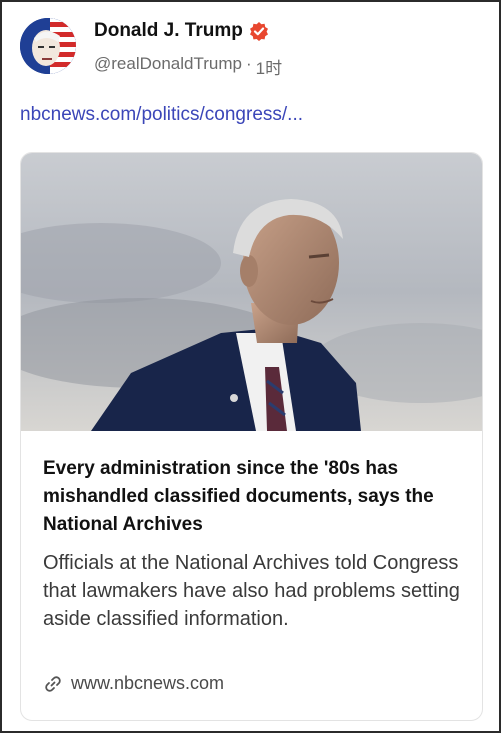 This screenshot has height=733, width=501. I want to click on author-handle-row: @realDonaldTrump · 1时, so click(188, 66).